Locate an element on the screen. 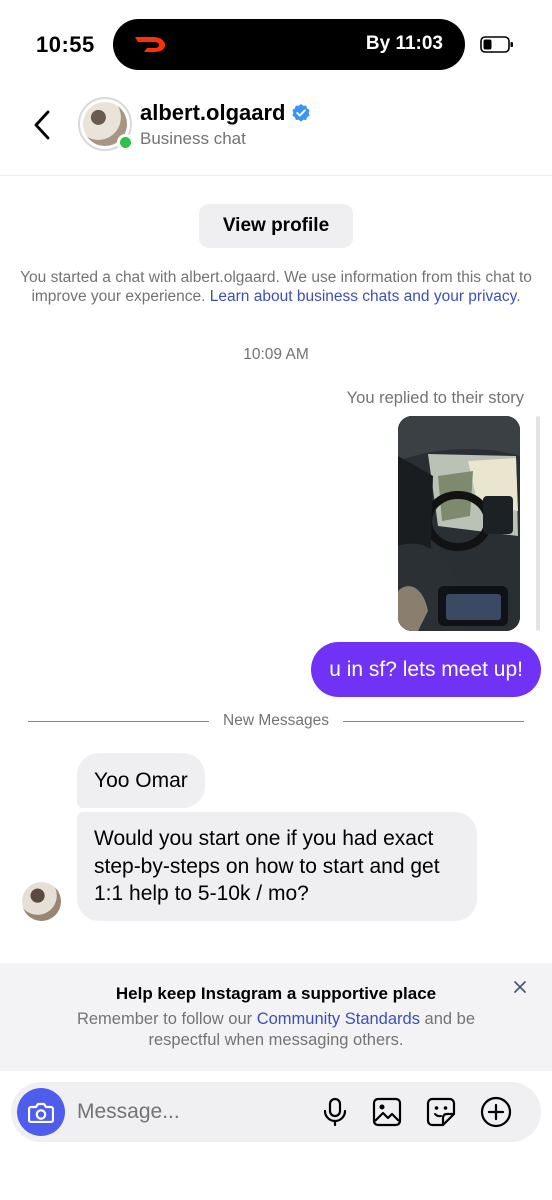 This screenshot has width=552, height=1200. banner-text-before: Remember to follow our is located at coordinates (166, 1019).